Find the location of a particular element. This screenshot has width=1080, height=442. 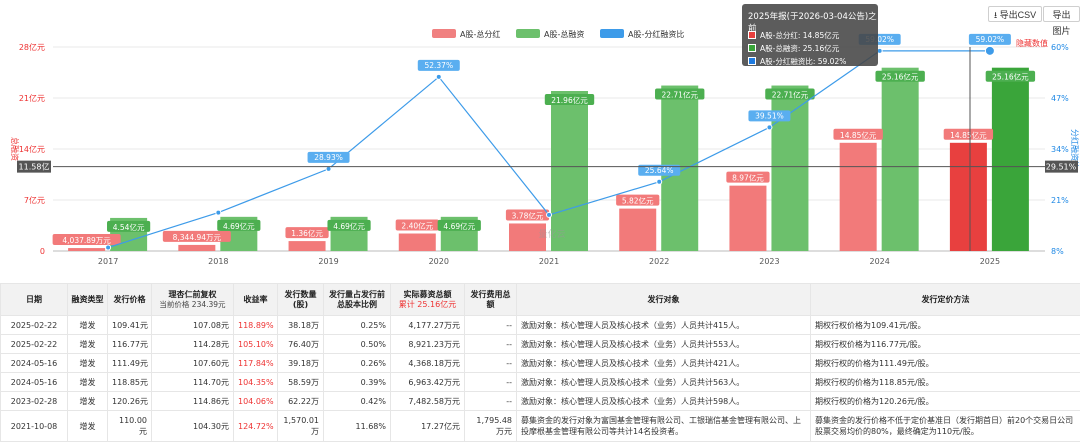

table-cell: 107.60元 is located at coordinates (193, 363).